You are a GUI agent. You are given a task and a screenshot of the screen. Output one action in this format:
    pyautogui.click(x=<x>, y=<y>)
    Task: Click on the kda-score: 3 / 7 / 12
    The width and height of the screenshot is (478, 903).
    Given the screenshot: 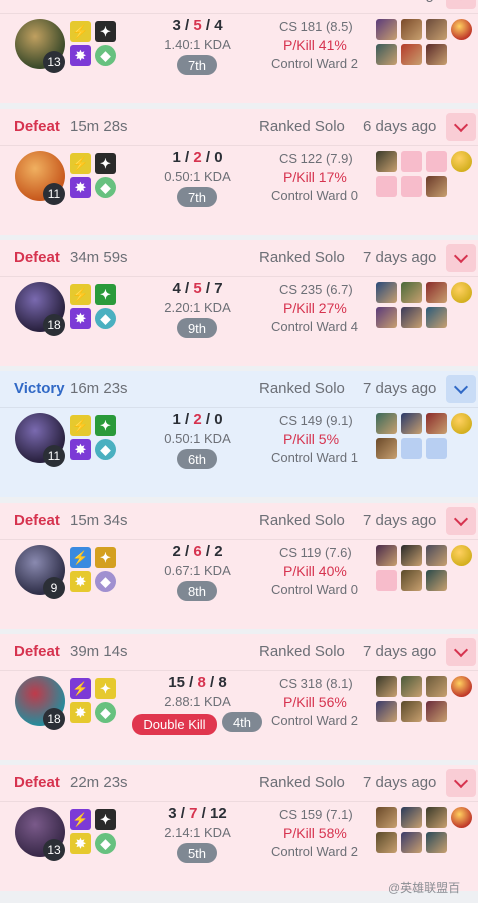 What is the action you would take?
    pyautogui.click(x=197, y=813)
    